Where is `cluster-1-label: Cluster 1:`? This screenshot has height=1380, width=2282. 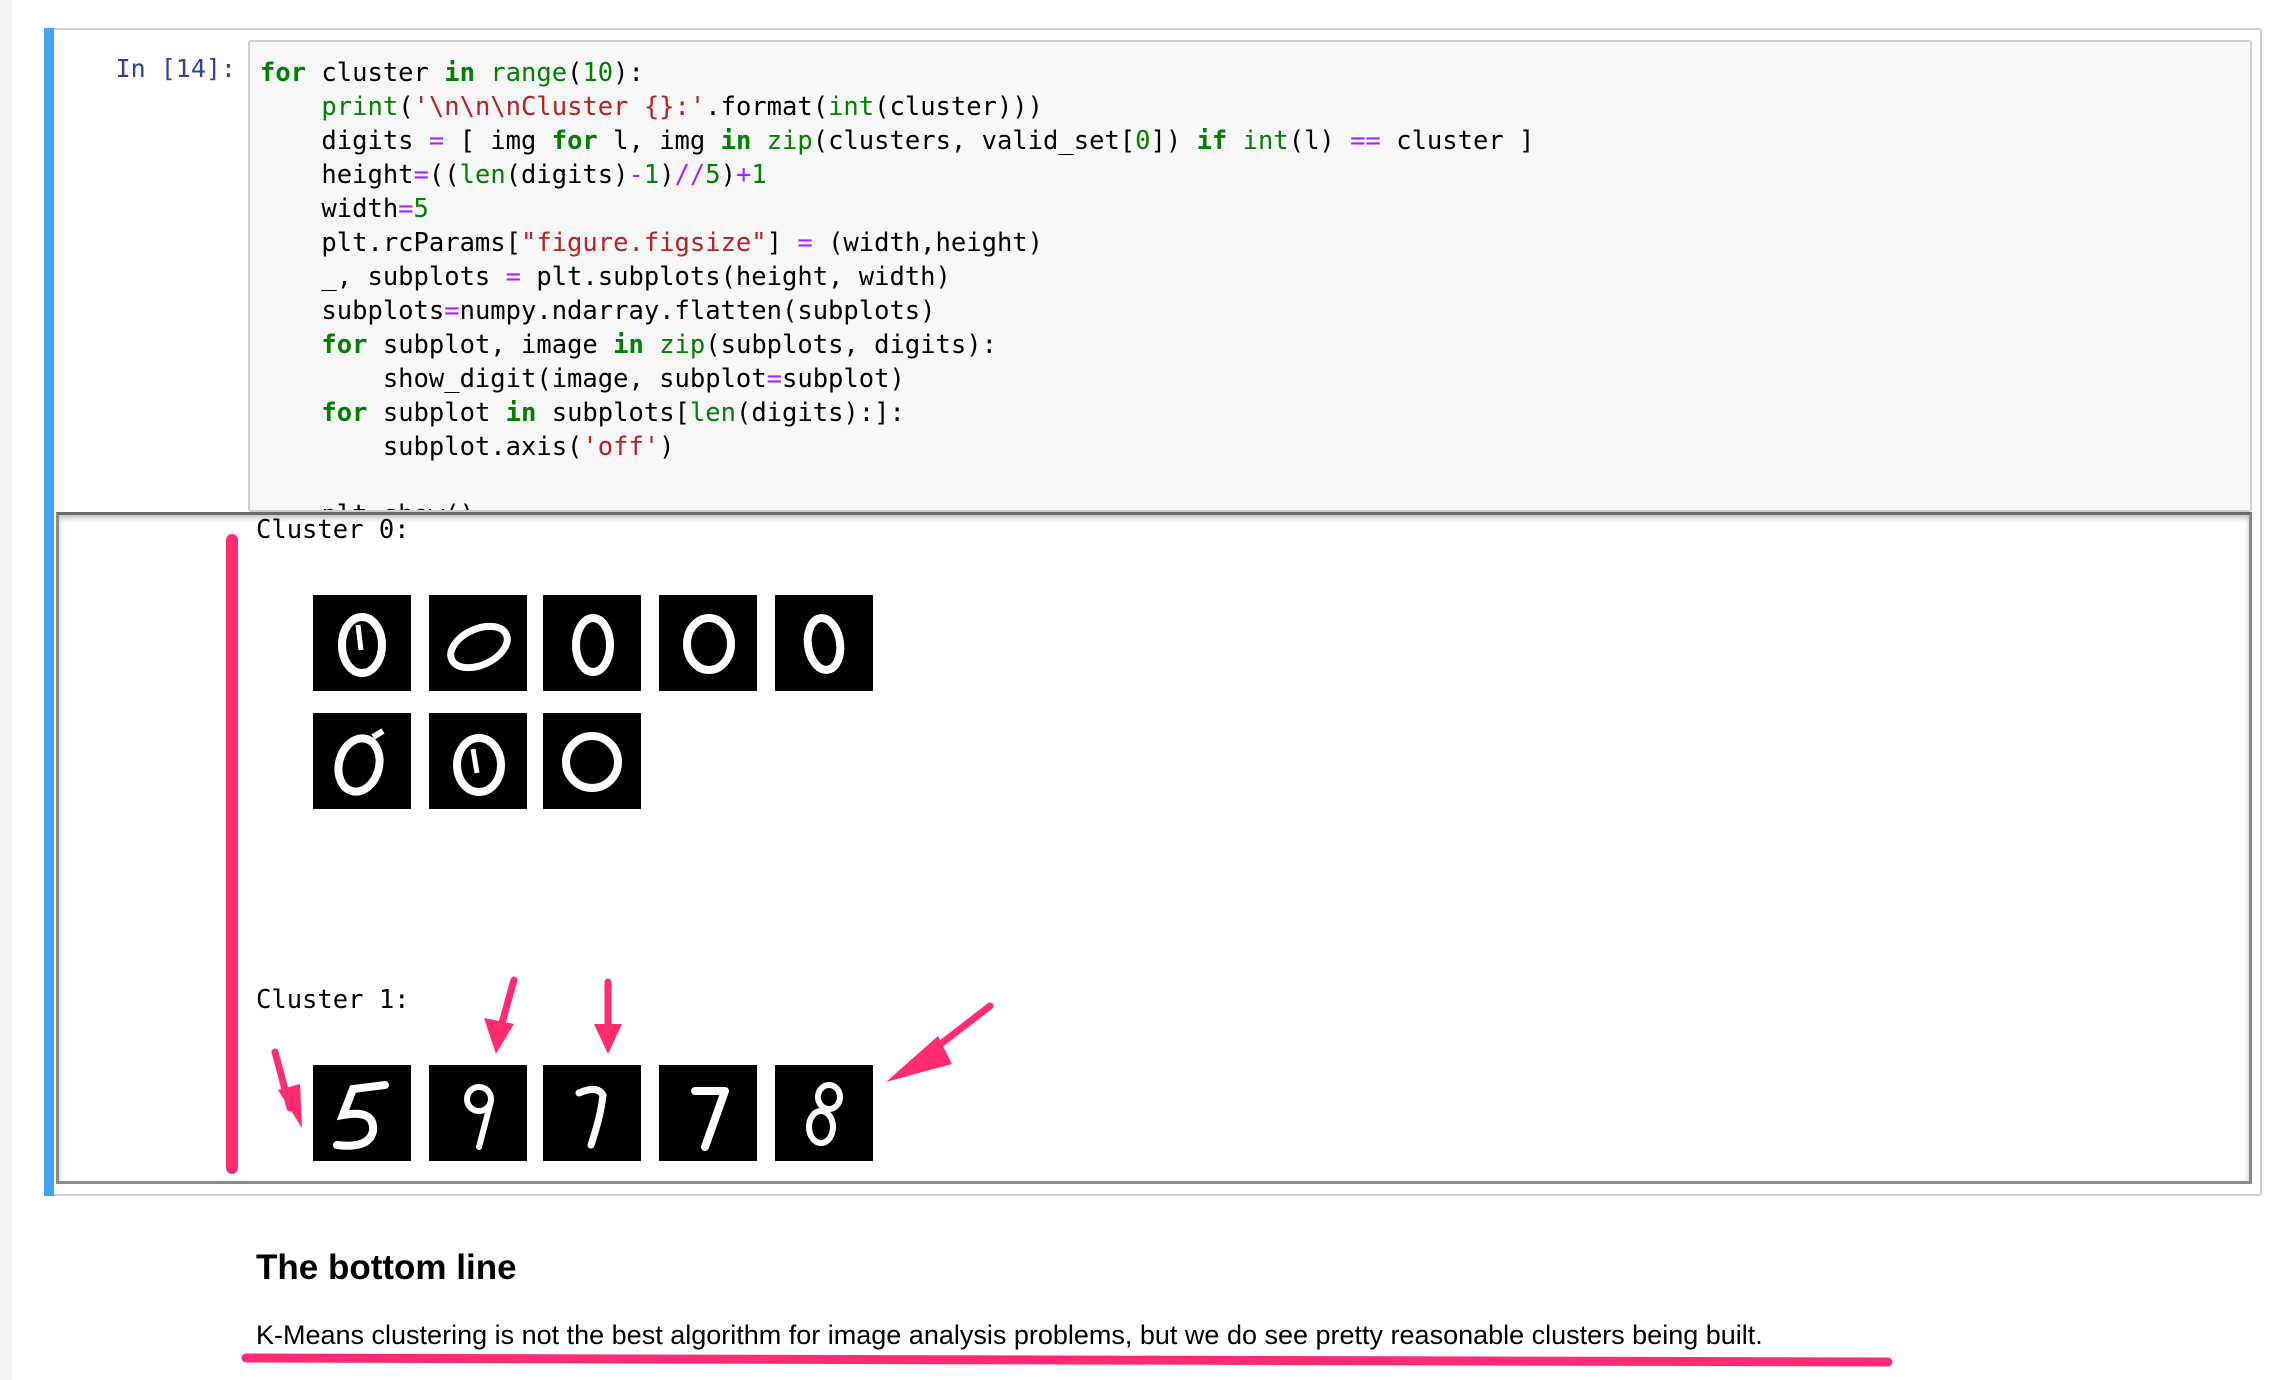
cluster-1-label: Cluster 1: is located at coordinates (333, 1000).